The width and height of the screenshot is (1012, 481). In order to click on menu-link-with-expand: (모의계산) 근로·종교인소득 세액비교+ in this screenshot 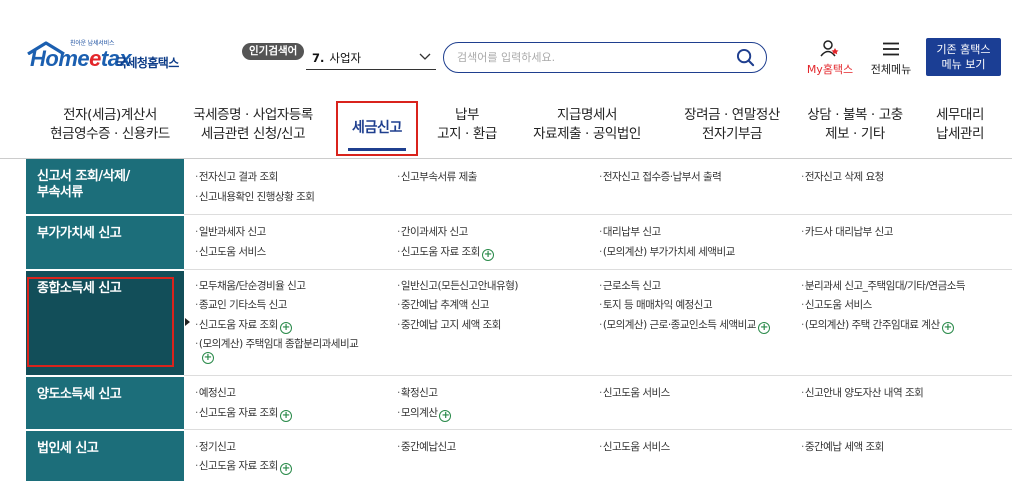, I will do `click(684, 326)`.